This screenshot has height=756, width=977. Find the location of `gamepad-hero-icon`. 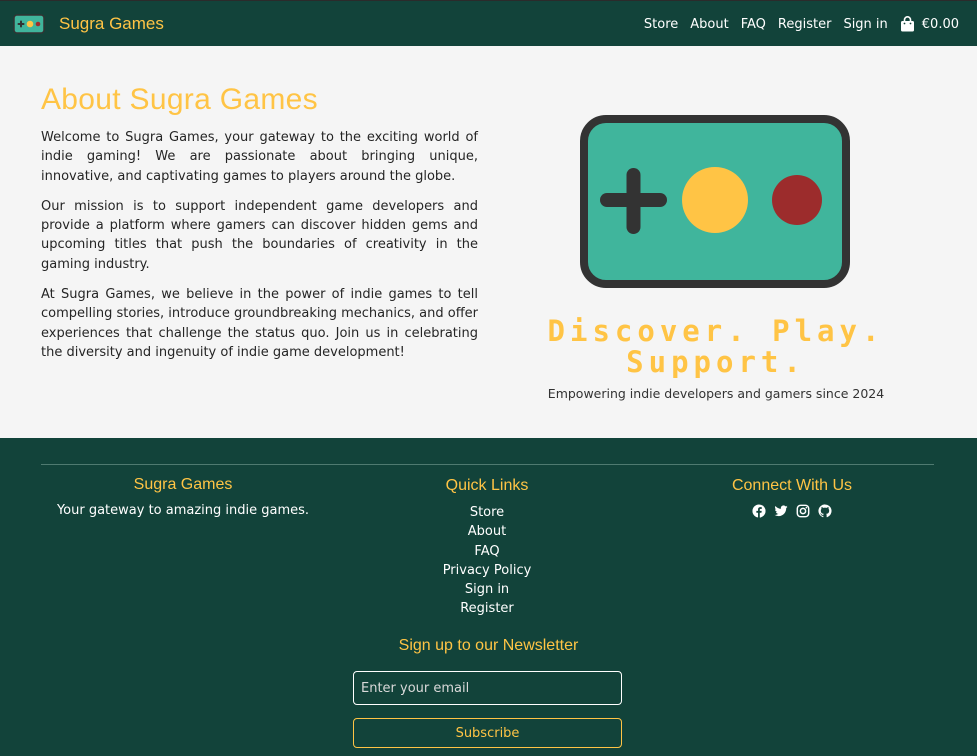

gamepad-hero-icon is located at coordinates (715, 201).